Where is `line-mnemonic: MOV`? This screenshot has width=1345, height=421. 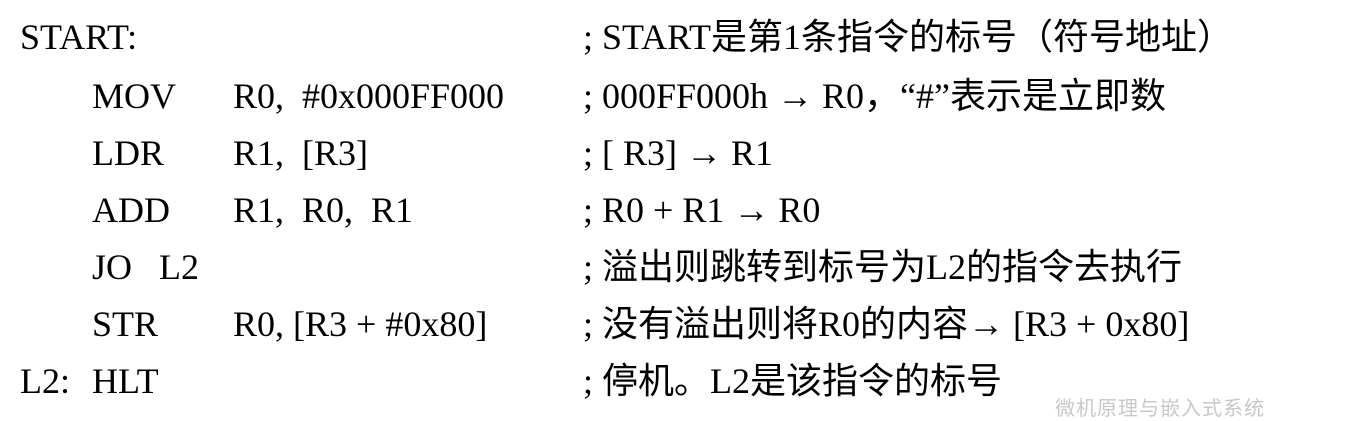
line-mnemonic: MOV is located at coordinates (134, 96).